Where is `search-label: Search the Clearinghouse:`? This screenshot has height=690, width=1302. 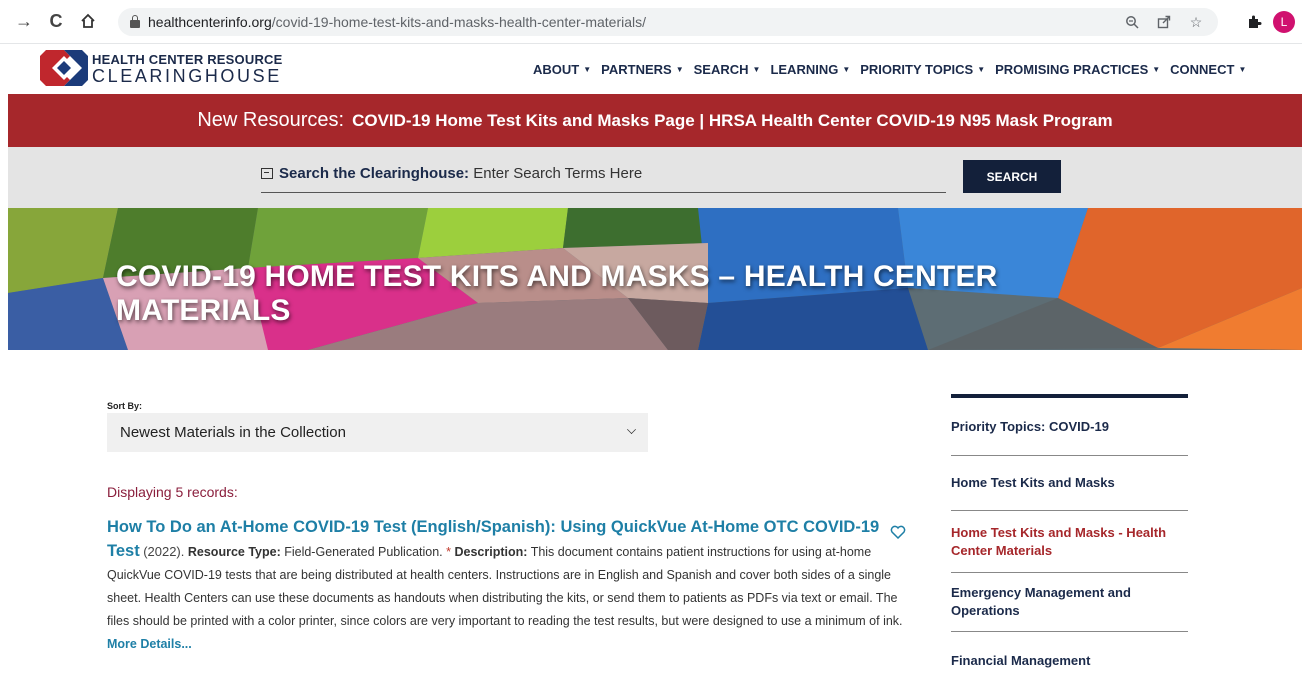 search-label: Search the Clearinghouse: is located at coordinates (374, 173).